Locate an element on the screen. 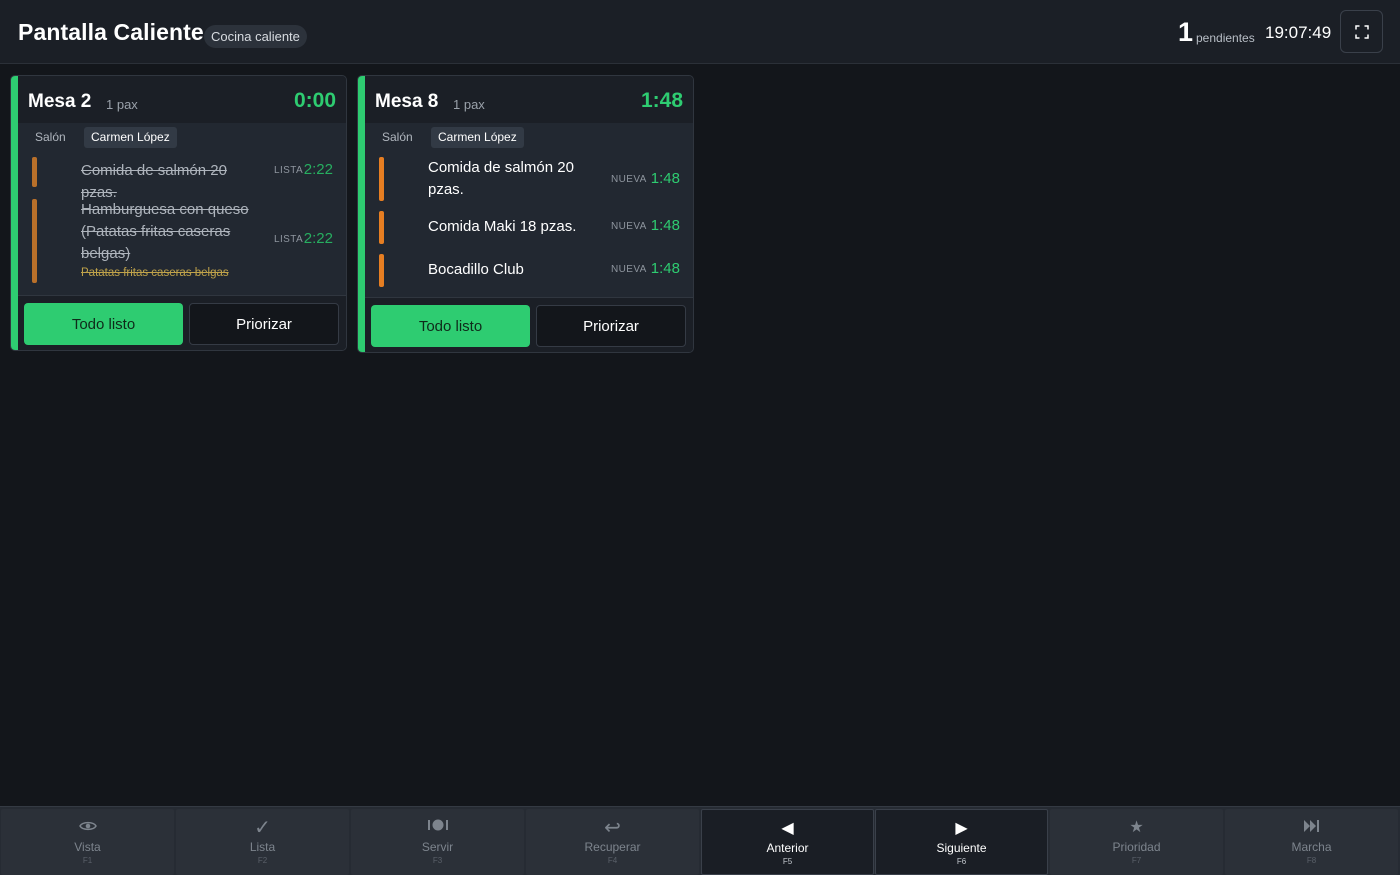 This screenshot has height=875, width=1400. tool-label: Prioridad is located at coordinates (1136, 847).